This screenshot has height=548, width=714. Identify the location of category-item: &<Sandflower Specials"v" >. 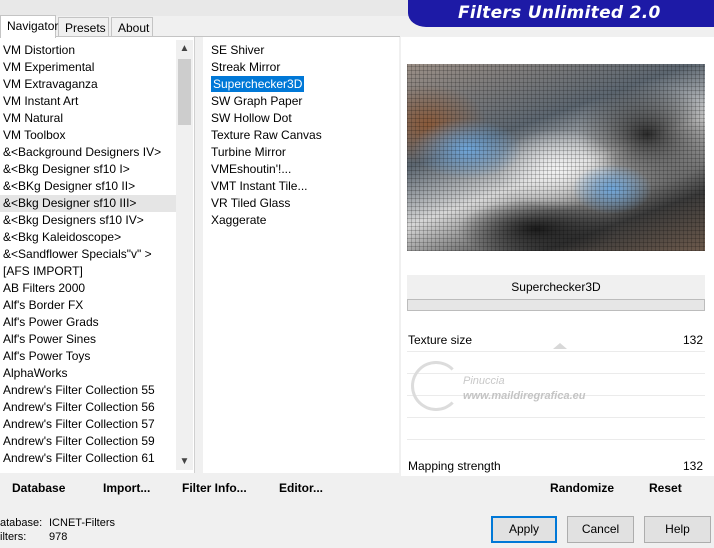
(88, 254).